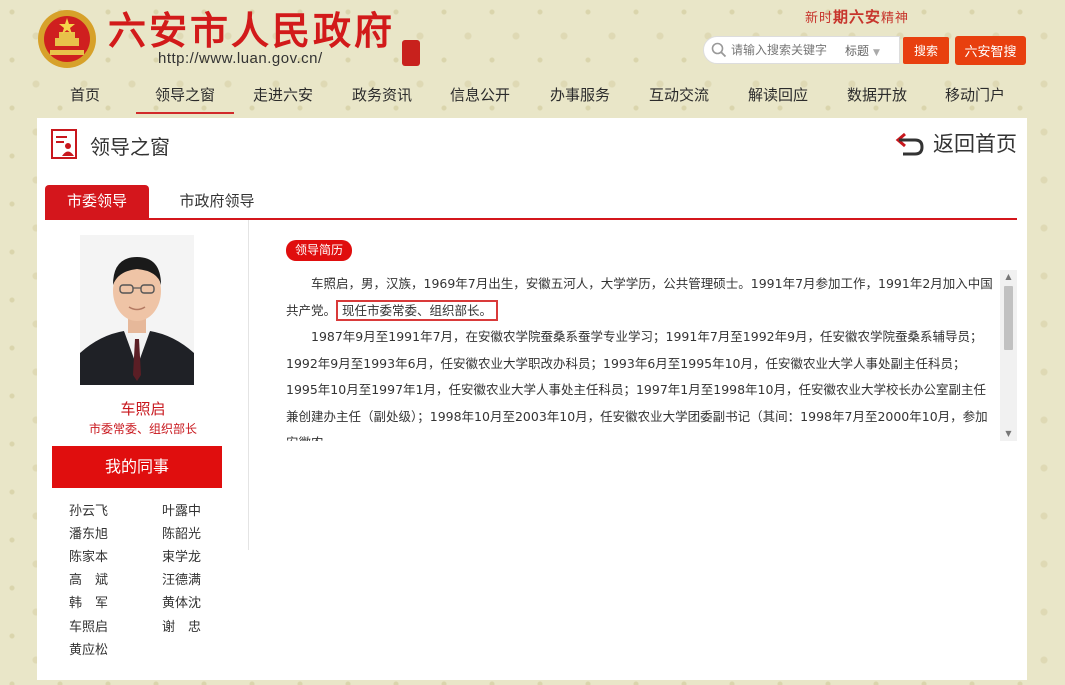 Image resolution: width=1065 pixels, height=685 pixels. Describe the element at coordinates (137, 467) in the screenshot. I see `colleagues-heading: 我的同事` at that location.